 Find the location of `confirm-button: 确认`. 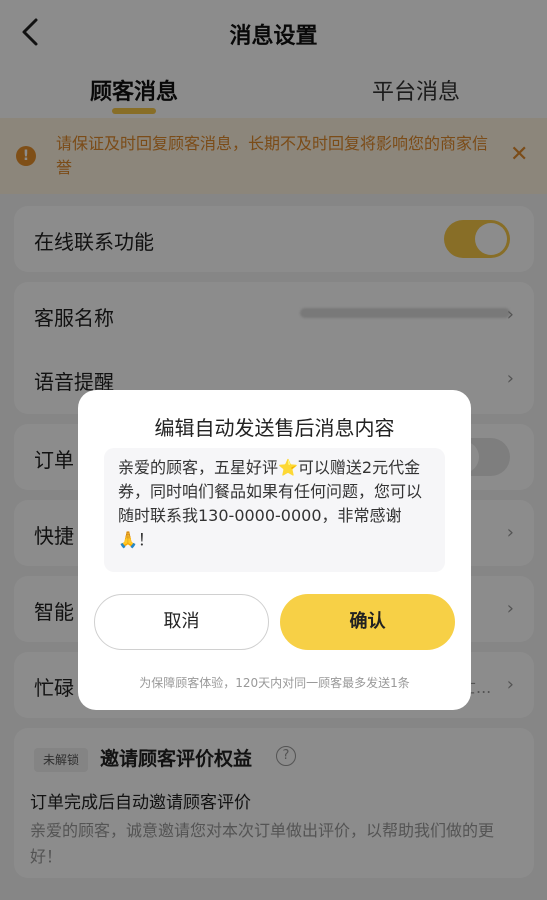

confirm-button: 确认 is located at coordinates (367, 622).